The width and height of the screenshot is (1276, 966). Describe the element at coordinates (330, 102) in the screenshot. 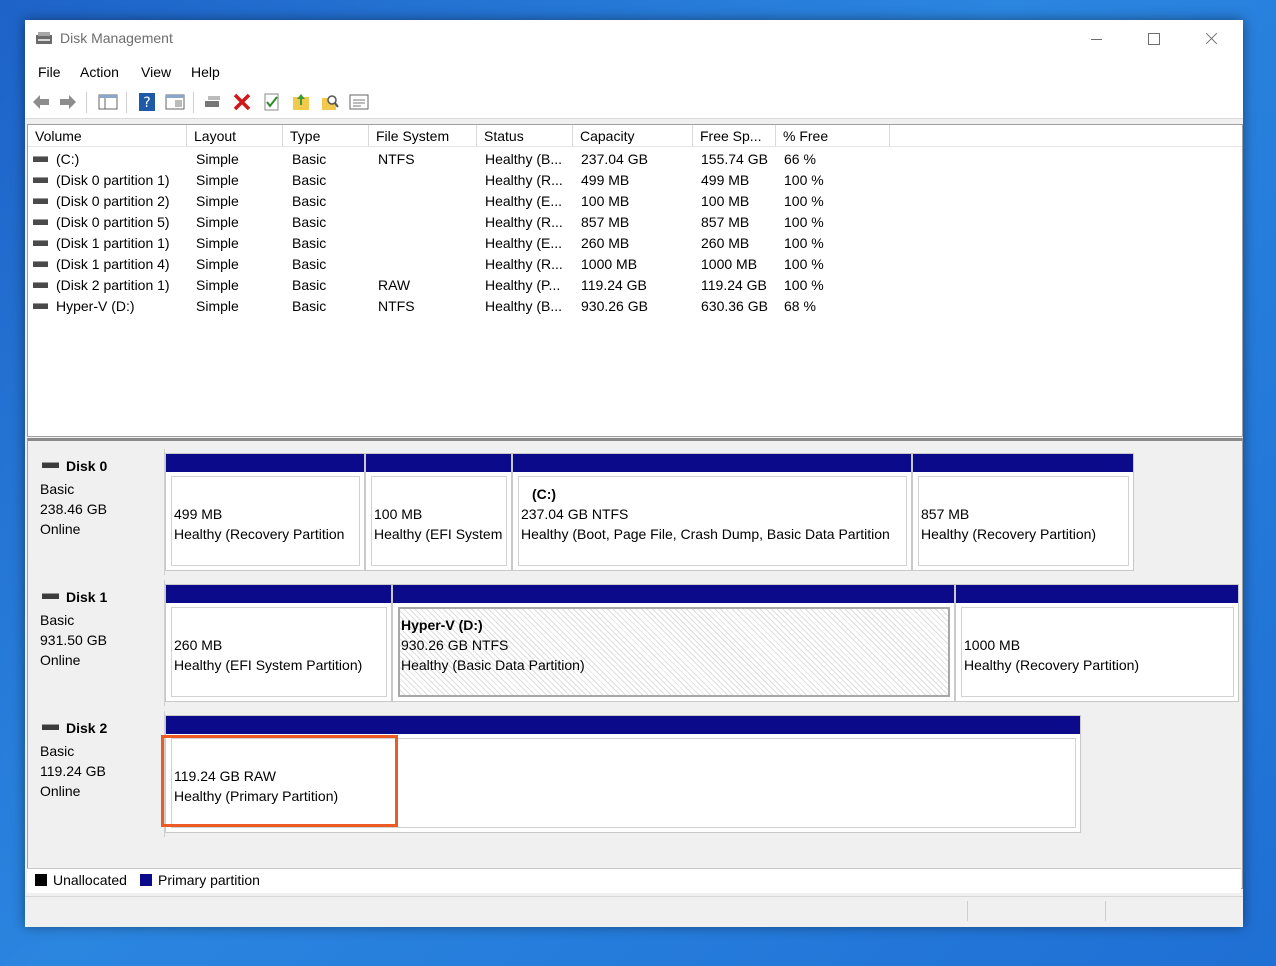

I see `search-icon` at that location.